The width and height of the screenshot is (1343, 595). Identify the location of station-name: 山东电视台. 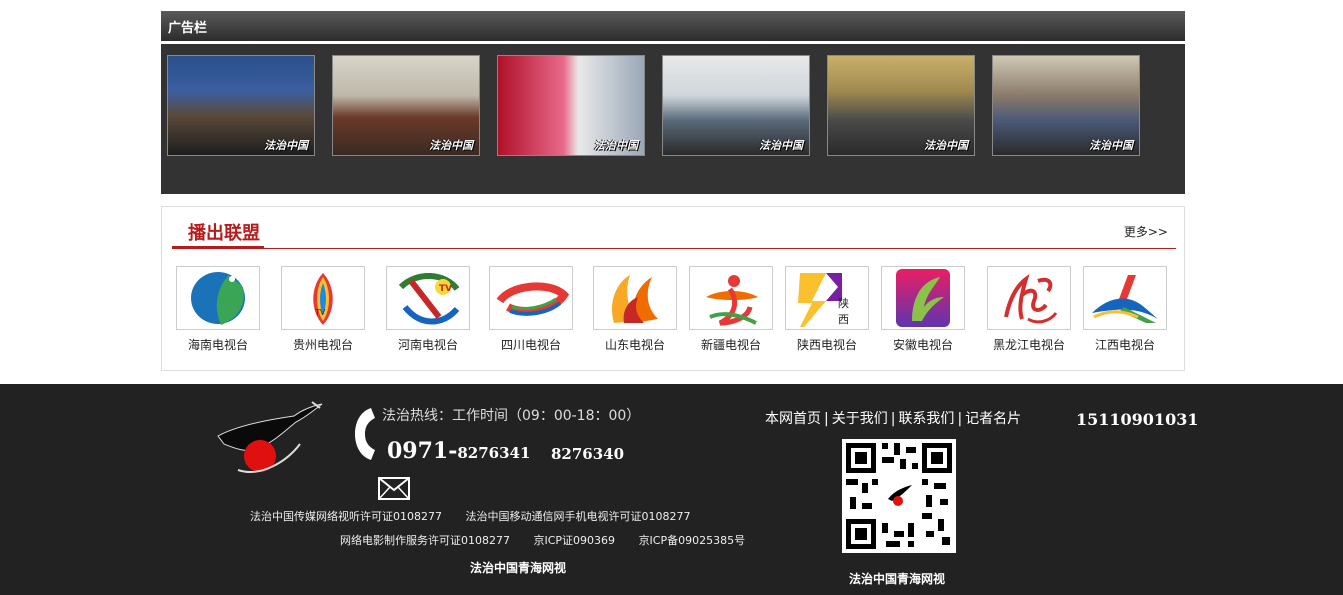
(634, 345).